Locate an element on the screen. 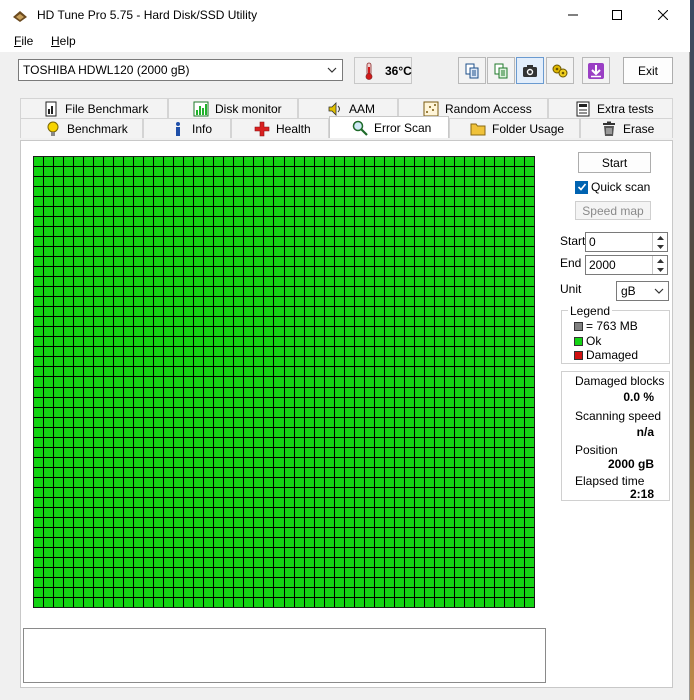  unit-select: gB is located at coordinates (642, 291).